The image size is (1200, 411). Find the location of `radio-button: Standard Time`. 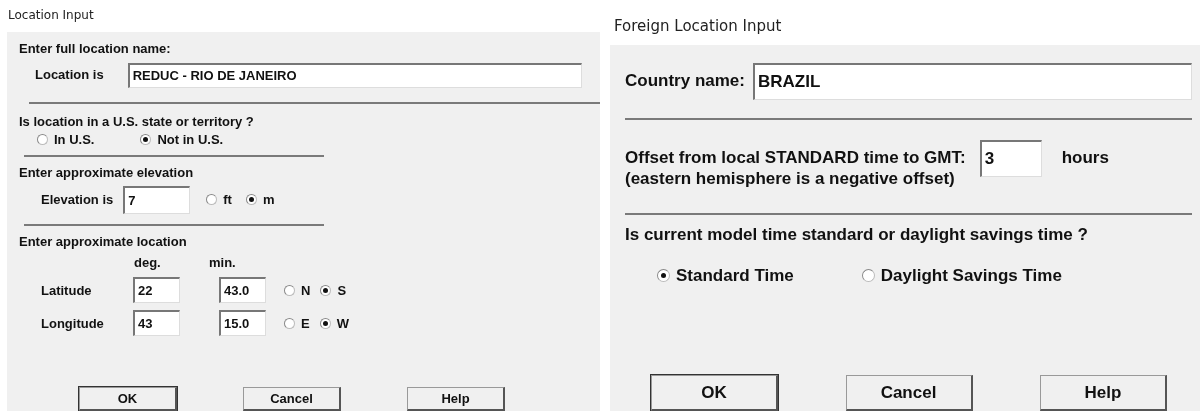

radio-button: Standard Time is located at coordinates (725, 275).